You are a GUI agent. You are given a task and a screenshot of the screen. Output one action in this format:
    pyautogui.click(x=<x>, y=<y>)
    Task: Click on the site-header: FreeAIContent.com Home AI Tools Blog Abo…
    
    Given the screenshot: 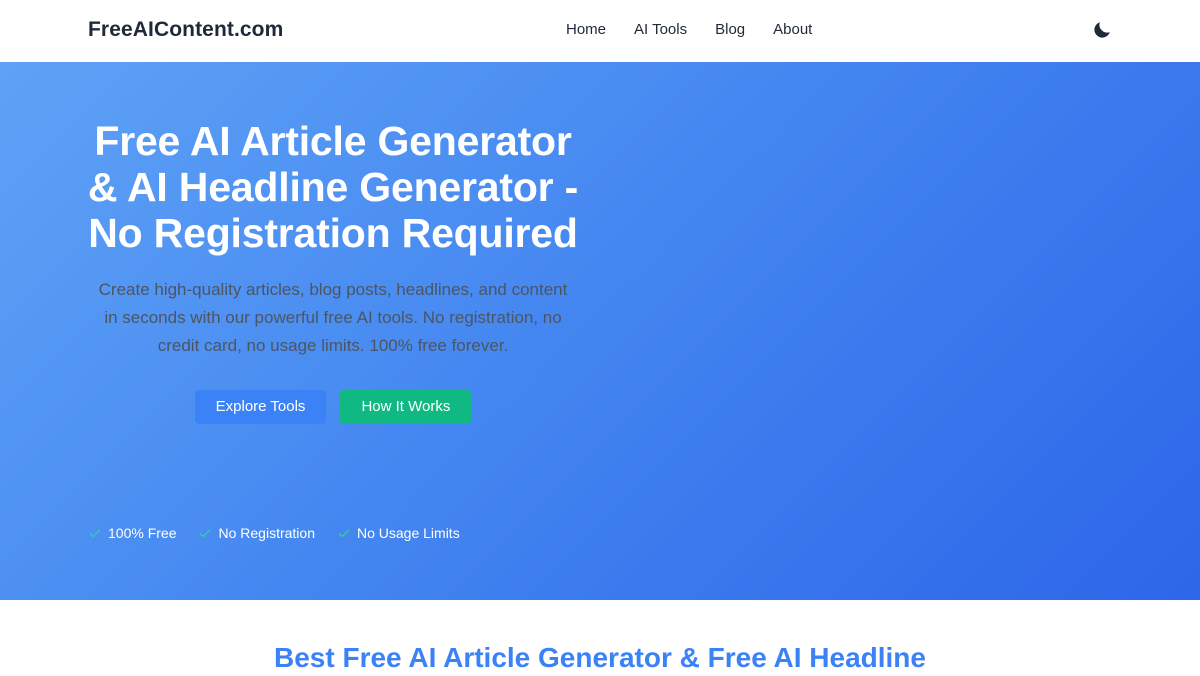 What is the action you would take?
    pyautogui.click(x=600, y=31)
    